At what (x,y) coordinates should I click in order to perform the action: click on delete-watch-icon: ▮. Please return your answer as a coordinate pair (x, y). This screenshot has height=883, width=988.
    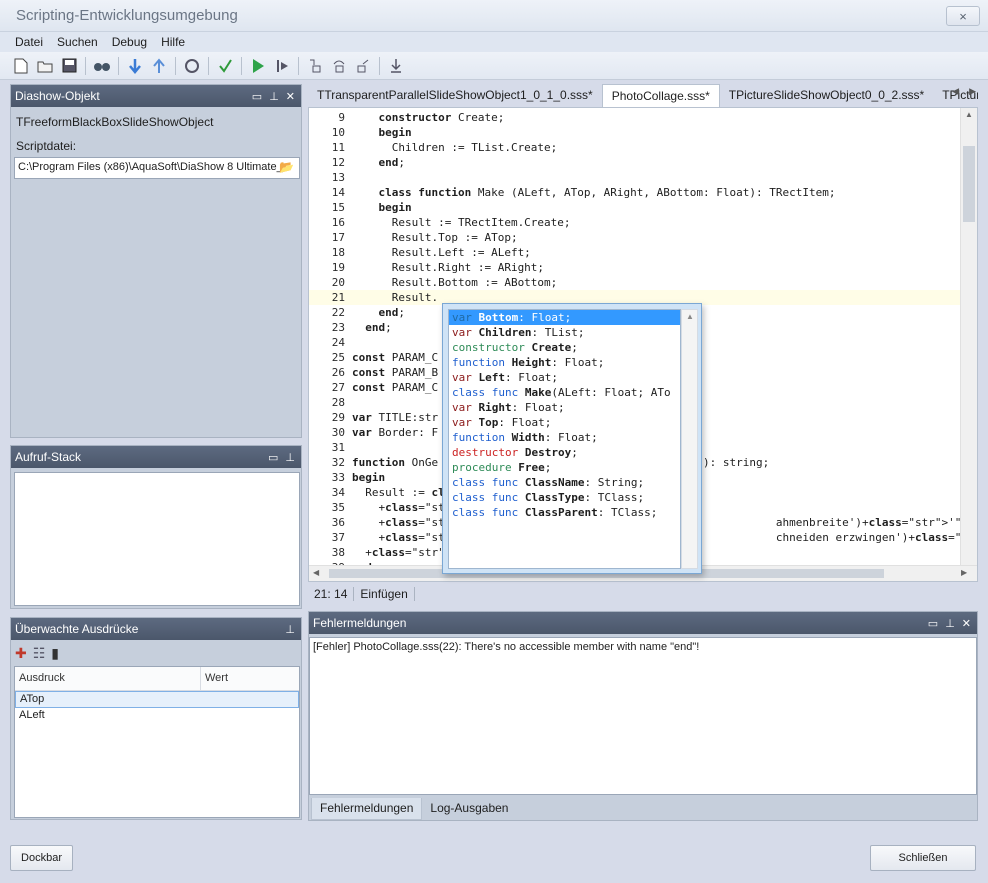
    Looking at the image, I should click on (55, 653).